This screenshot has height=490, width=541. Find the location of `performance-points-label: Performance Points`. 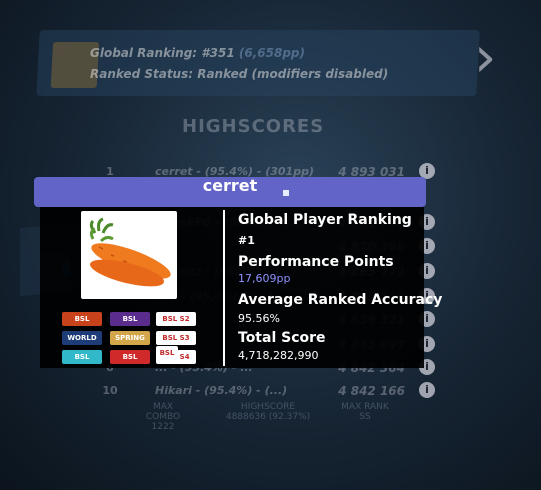

performance-points-label: Performance Points is located at coordinates (316, 262).